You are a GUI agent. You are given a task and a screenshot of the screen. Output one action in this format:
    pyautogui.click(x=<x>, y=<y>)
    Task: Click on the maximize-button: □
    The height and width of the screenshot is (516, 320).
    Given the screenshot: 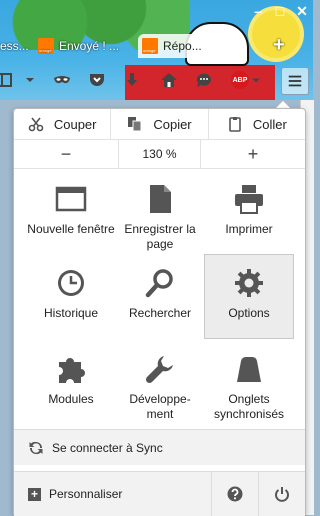 What is the action you would take?
    pyautogui.click(x=280, y=11)
    